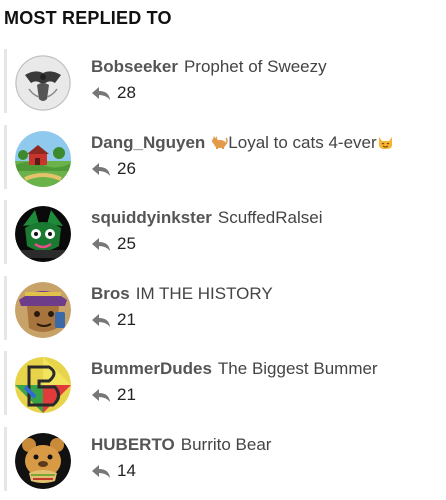 The width and height of the screenshot is (446, 500). Describe the element at coordinates (151, 217) in the screenshot. I see `username-link: squiddyinkster` at that location.